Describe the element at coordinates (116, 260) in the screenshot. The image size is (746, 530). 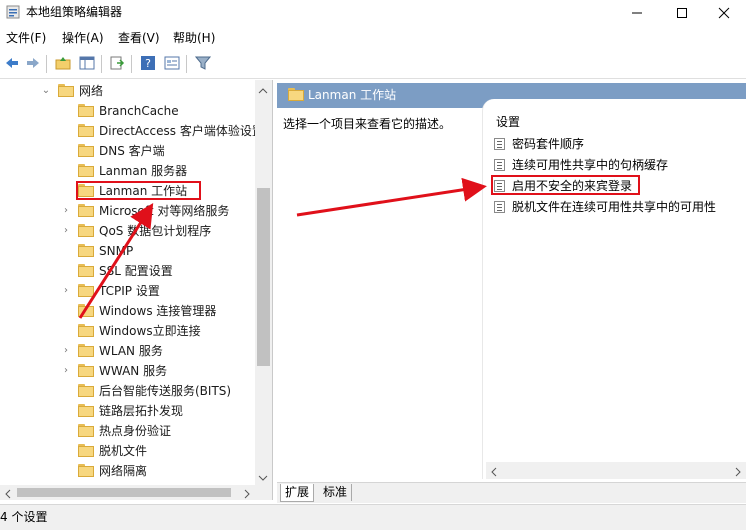
I see `arrow-to-tree-item` at that location.